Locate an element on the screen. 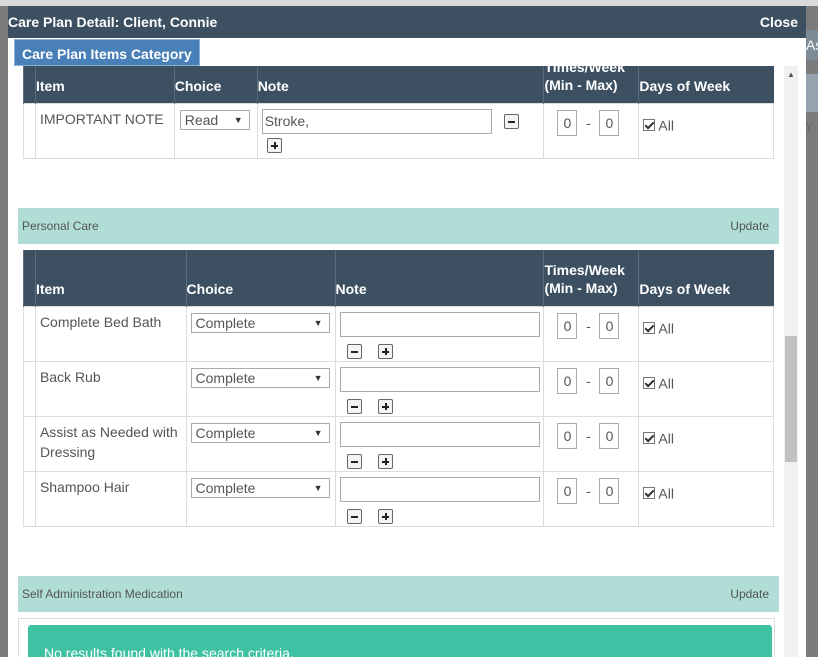 The width and height of the screenshot is (818, 657). note-input: Stroke, is located at coordinates (376, 121).